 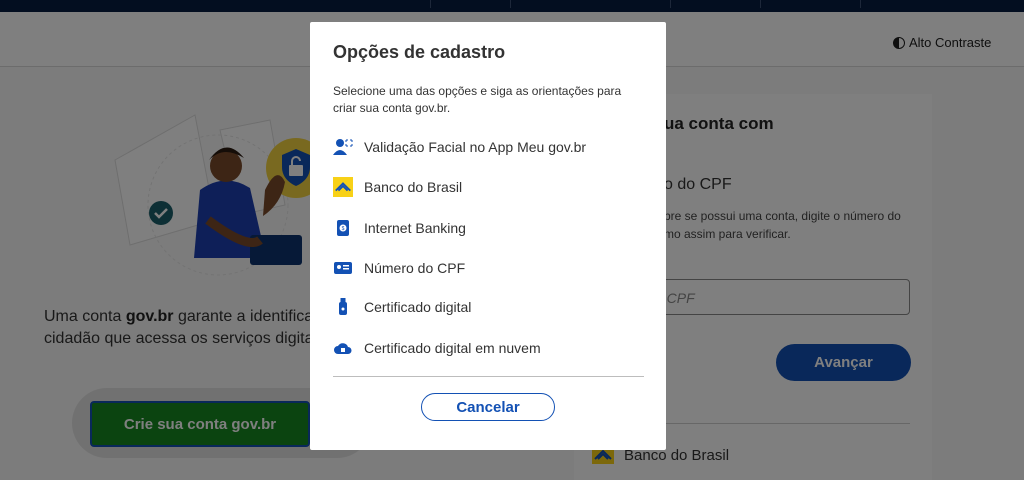 What do you see at coordinates (415, 228) in the screenshot?
I see `option-label: Internet Banking` at bounding box center [415, 228].